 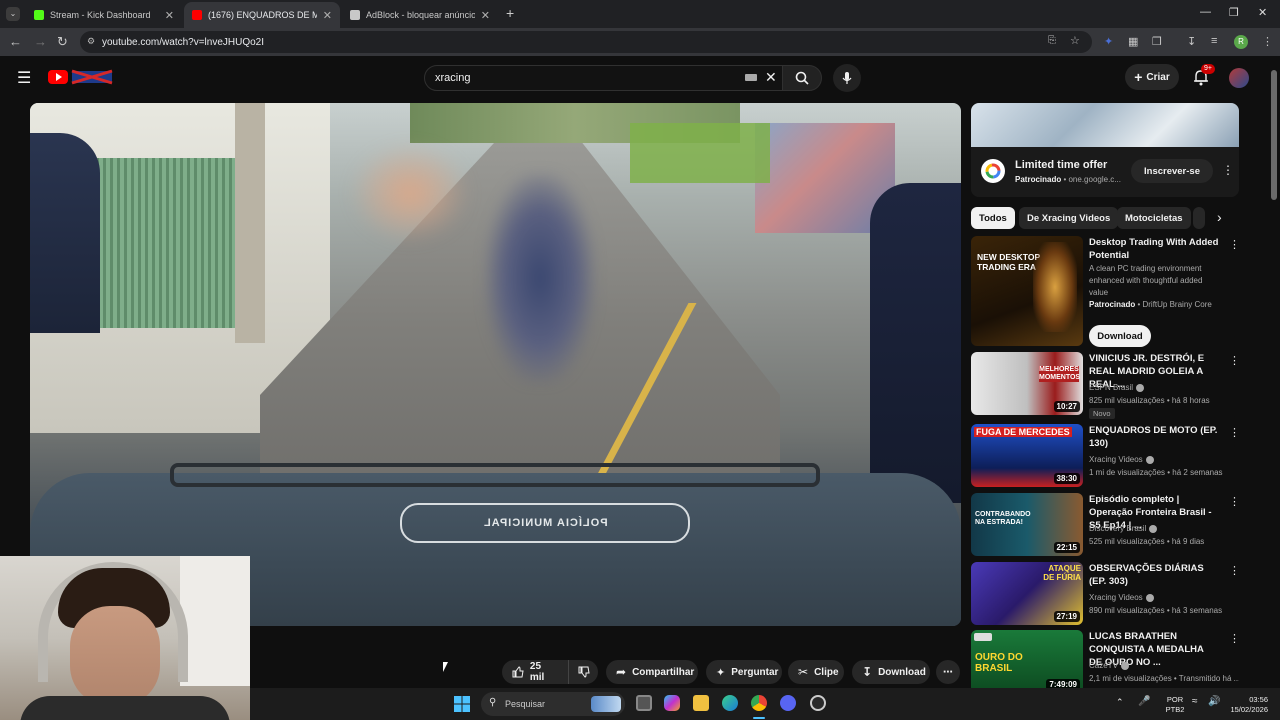 What do you see at coordinates (788, 703) in the screenshot?
I see `discord-icon` at bounding box center [788, 703].